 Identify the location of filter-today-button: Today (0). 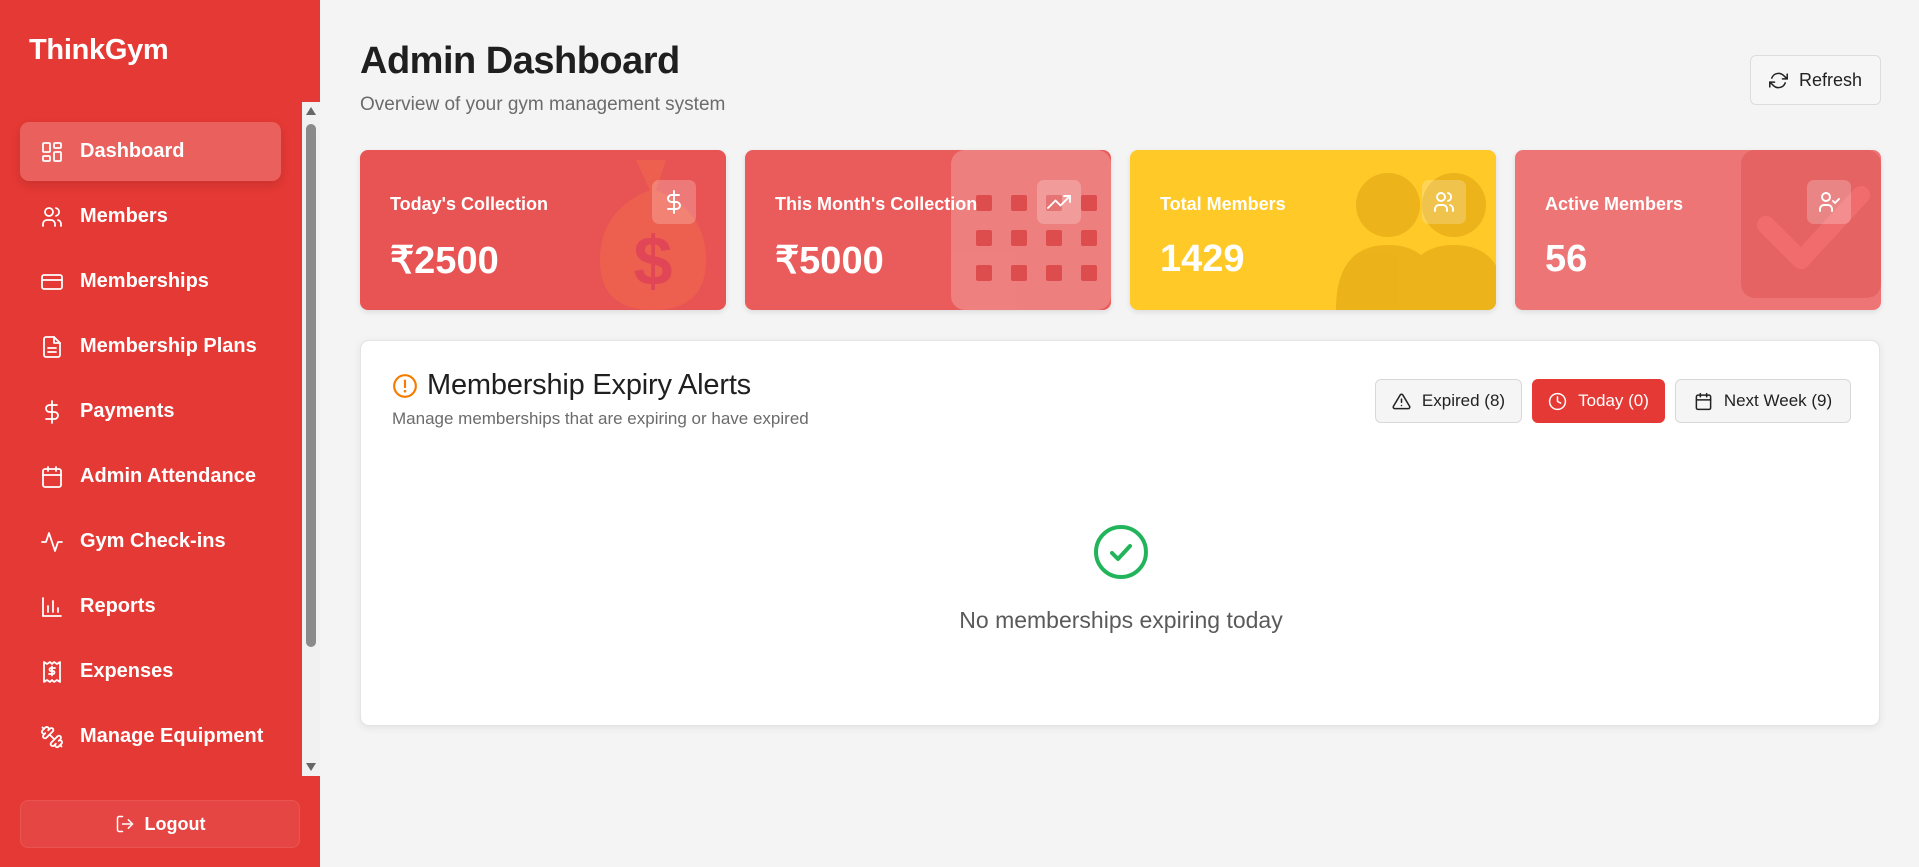
(1598, 401).